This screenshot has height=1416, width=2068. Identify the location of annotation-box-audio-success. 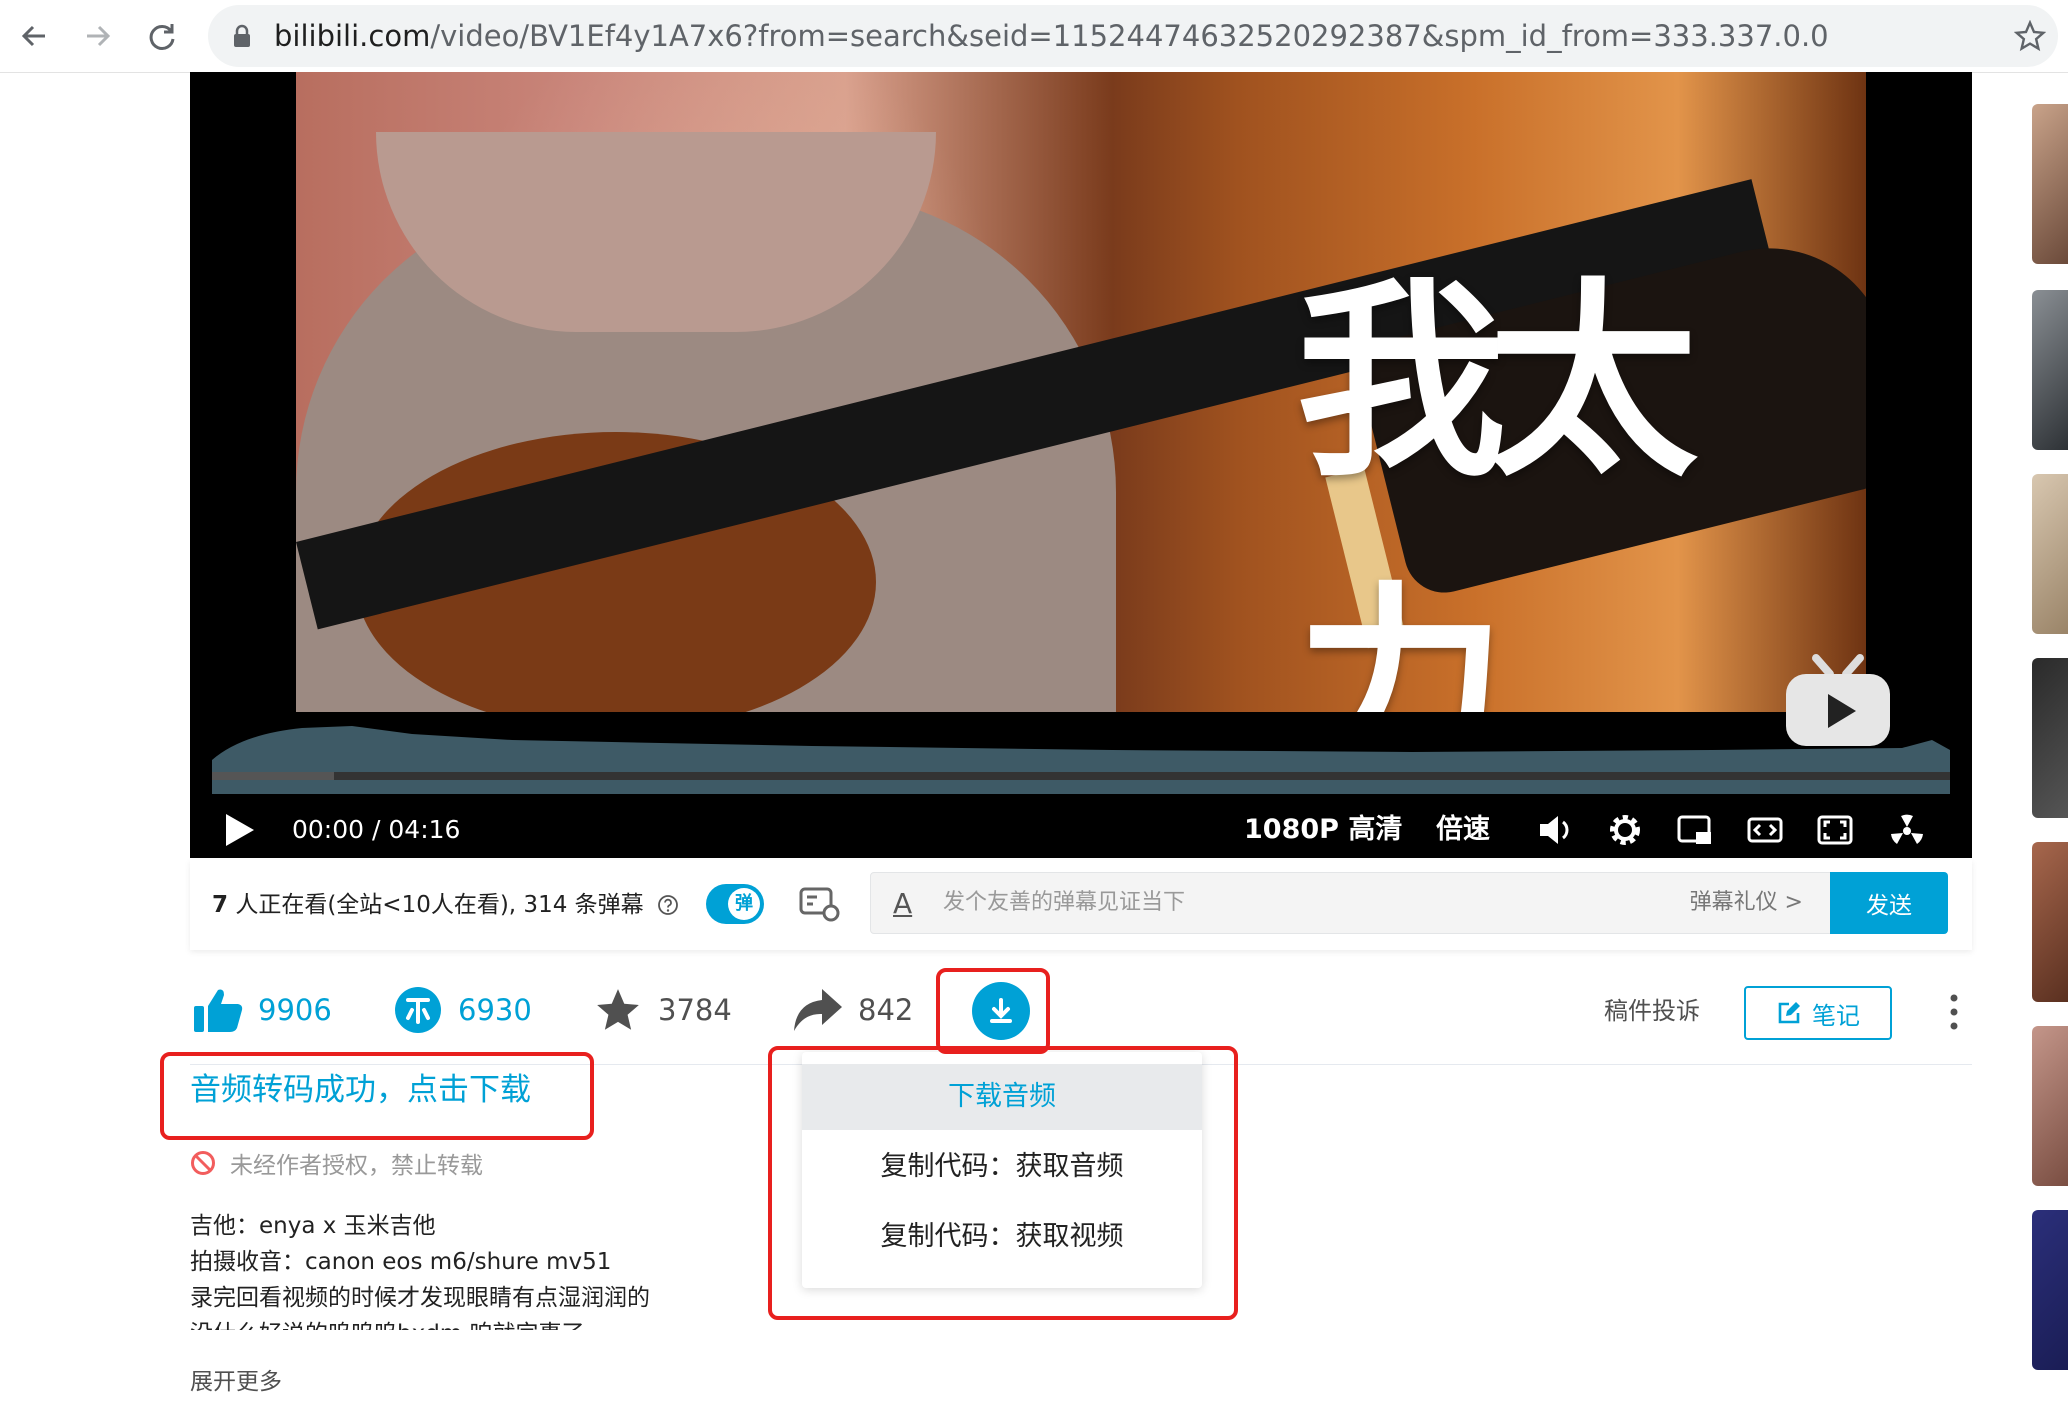
(377, 1096).